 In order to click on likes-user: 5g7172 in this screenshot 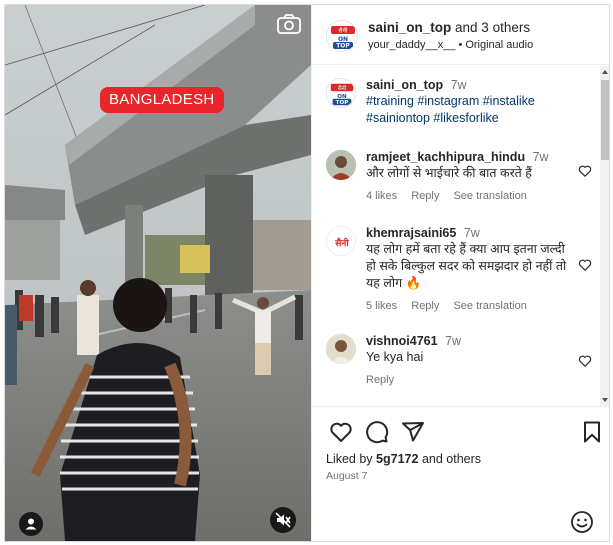, I will do `click(397, 459)`.